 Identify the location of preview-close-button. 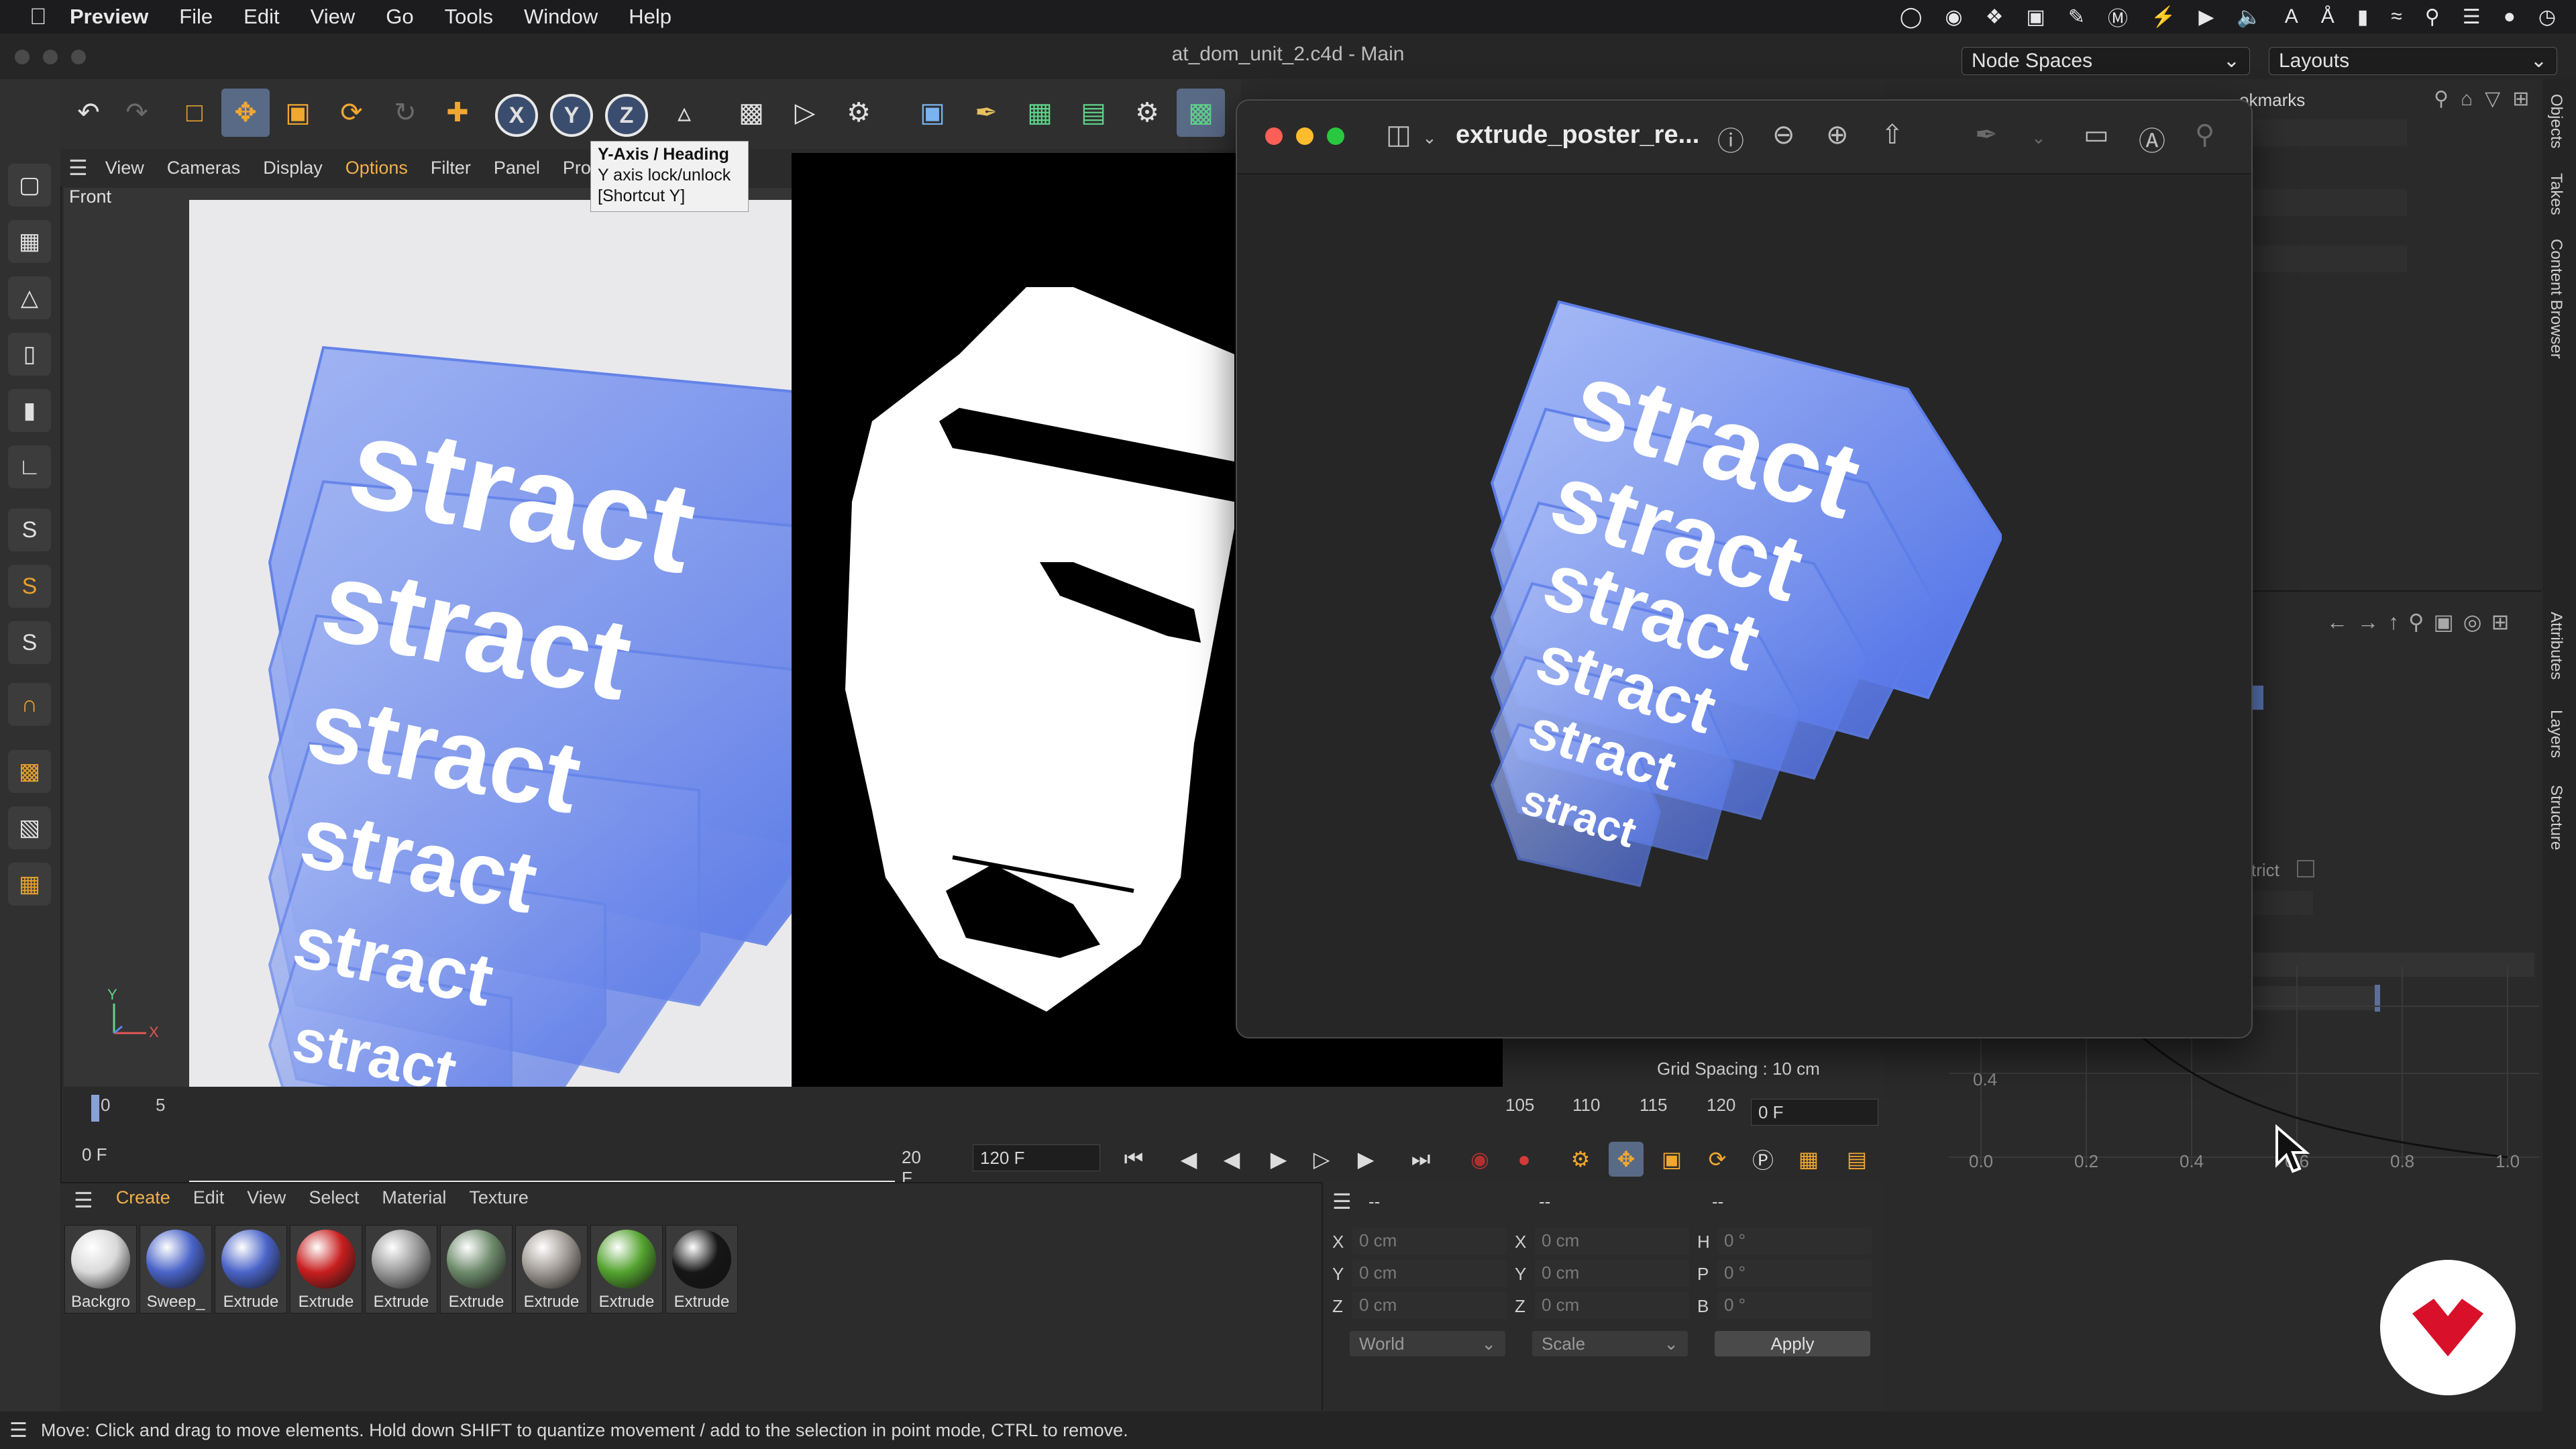
(1274, 136).